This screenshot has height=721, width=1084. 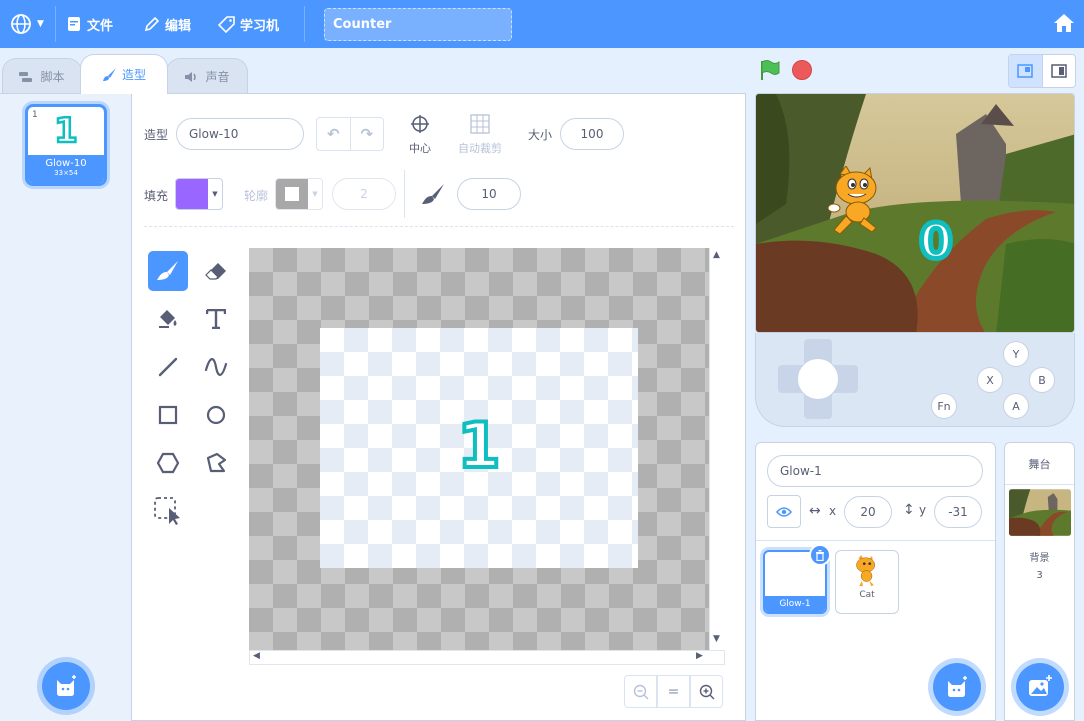 I want to click on brush-tool, so click(x=168, y=271).